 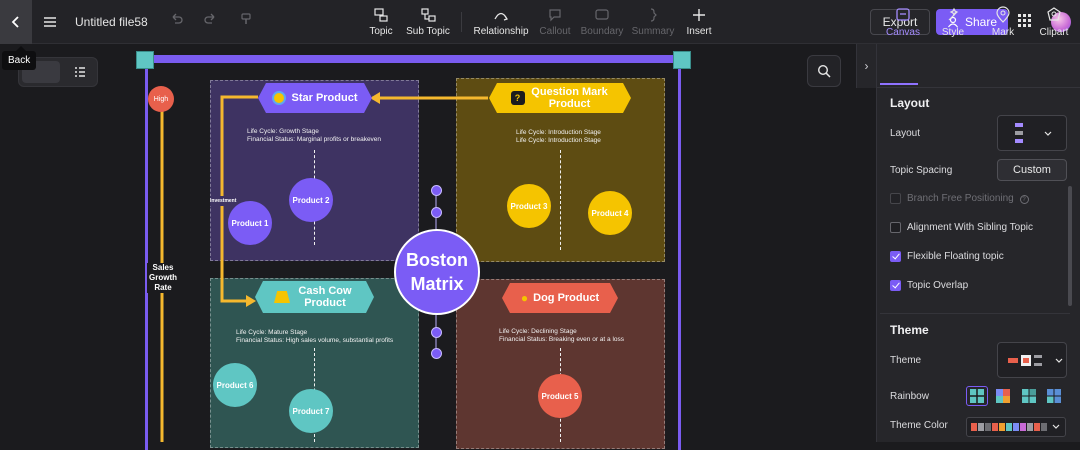 What do you see at coordinates (163, 278) in the screenshot?
I see `sales-growth-rate-label: Sales Growth Rate` at bounding box center [163, 278].